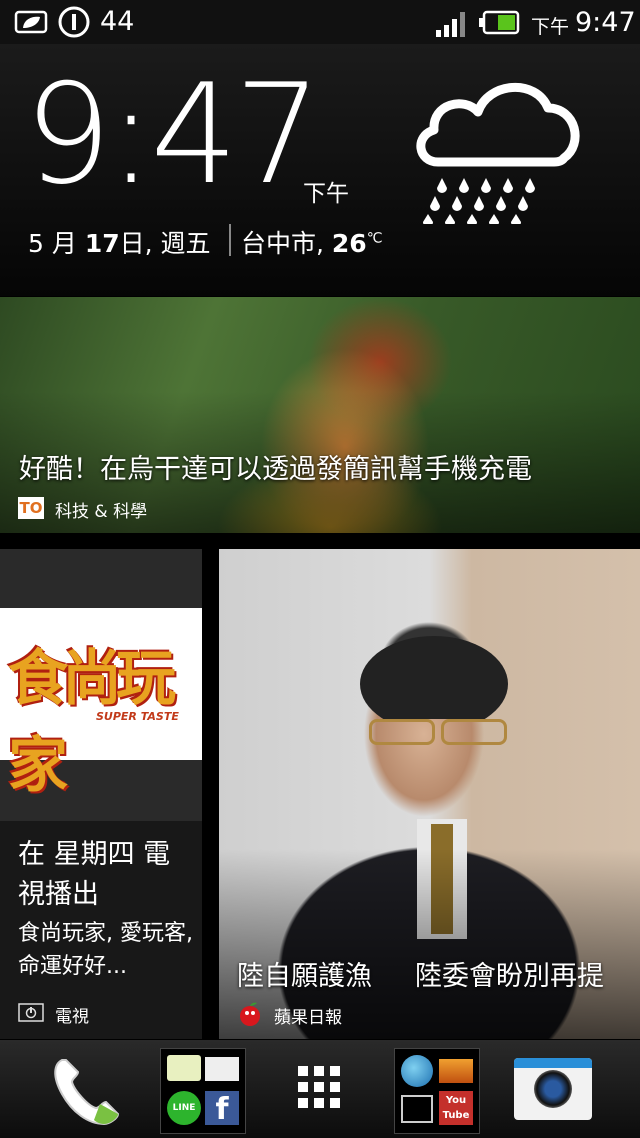  What do you see at coordinates (437, 1091) in the screenshot?
I see `media-folder-icon: You Tube` at bounding box center [437, 1091].